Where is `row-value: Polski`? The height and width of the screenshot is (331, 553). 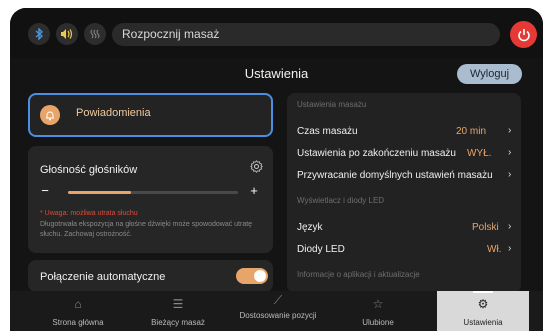
row-value: Polski is located at coordinates (485, 227).